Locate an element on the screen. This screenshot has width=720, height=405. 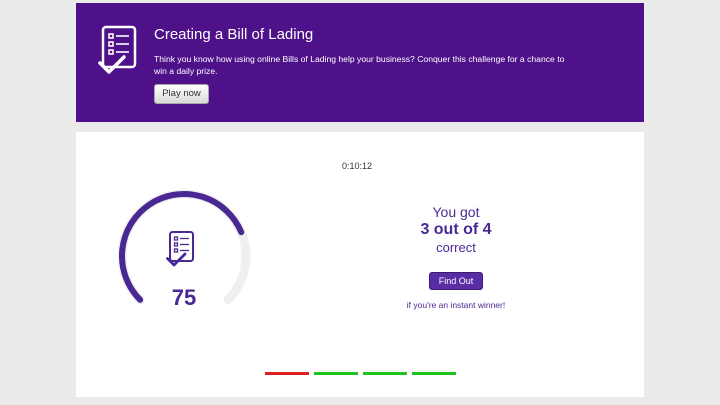
you-got-label: You got is located at coordinates (456, 212).